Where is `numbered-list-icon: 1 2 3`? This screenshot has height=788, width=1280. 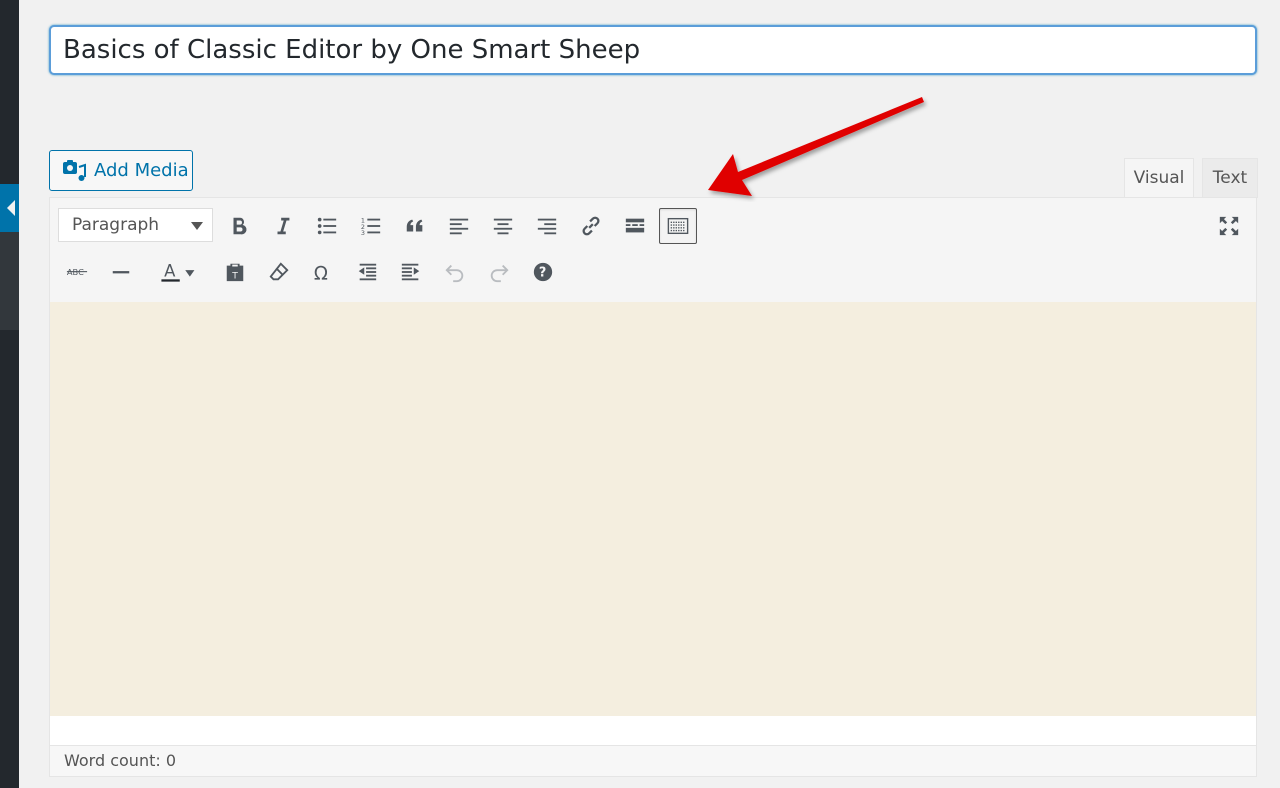 numbered-list-icon: 1 2 3 is located at coordinates (371, 226).